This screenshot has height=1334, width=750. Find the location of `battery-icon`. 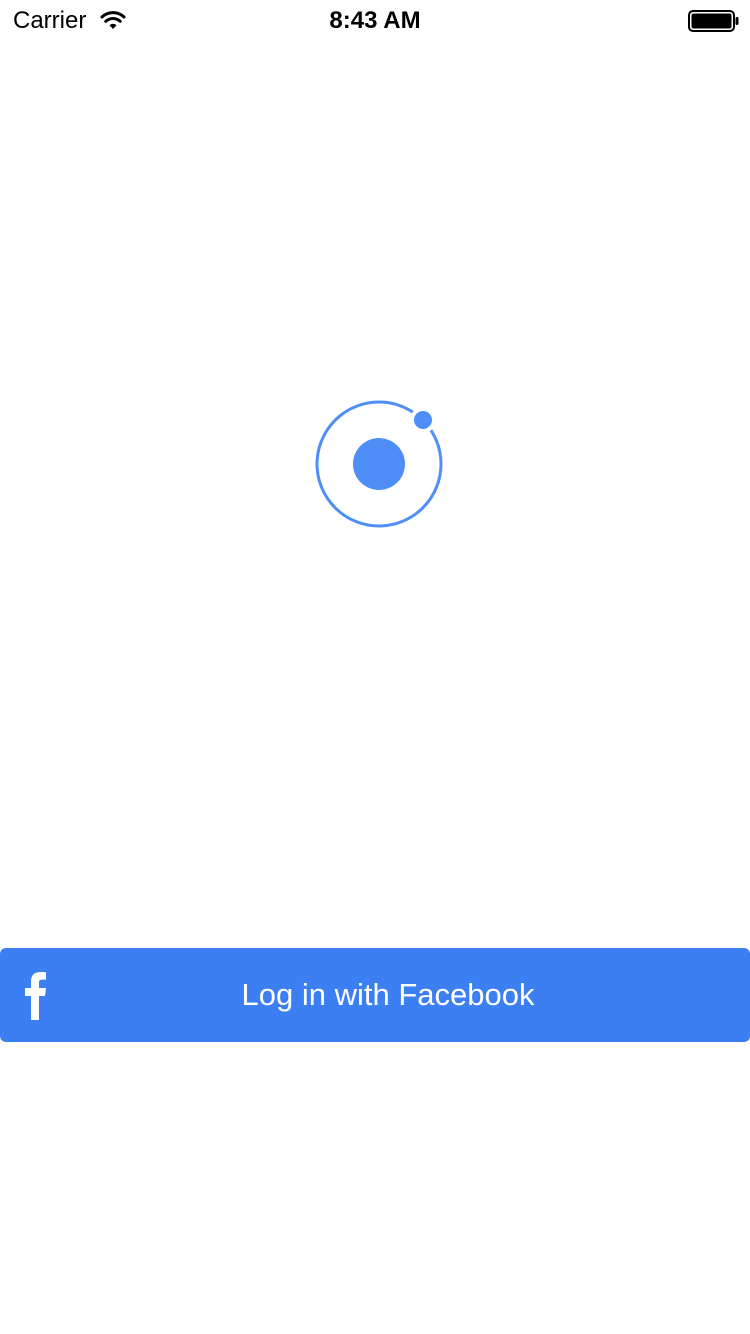

battery-icon is located at coordinates (713, 21).